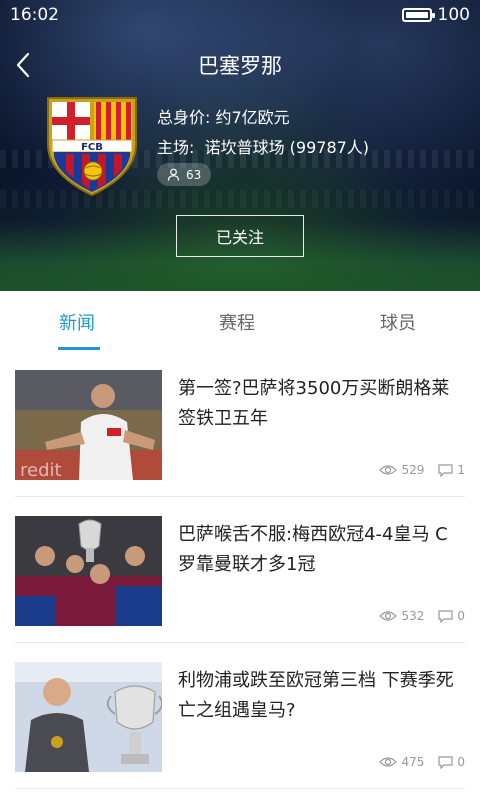  I want to click on news-item: 利物浦或跌至欧冠第三档 下赛季死亡之组遇皇马? 475 0, so click(240, 724).